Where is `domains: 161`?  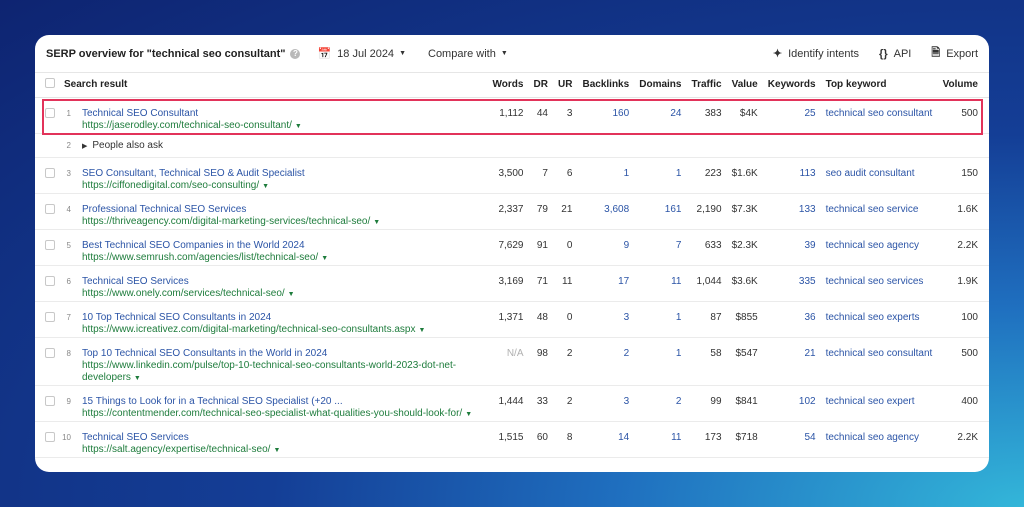 domains: 161 is located at coordinates (660, 211).